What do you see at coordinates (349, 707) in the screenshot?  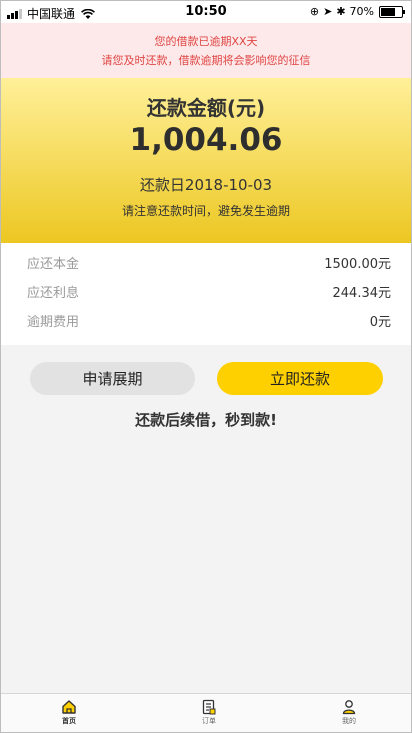 I see `user-icon` at bounding box center [349, 707].